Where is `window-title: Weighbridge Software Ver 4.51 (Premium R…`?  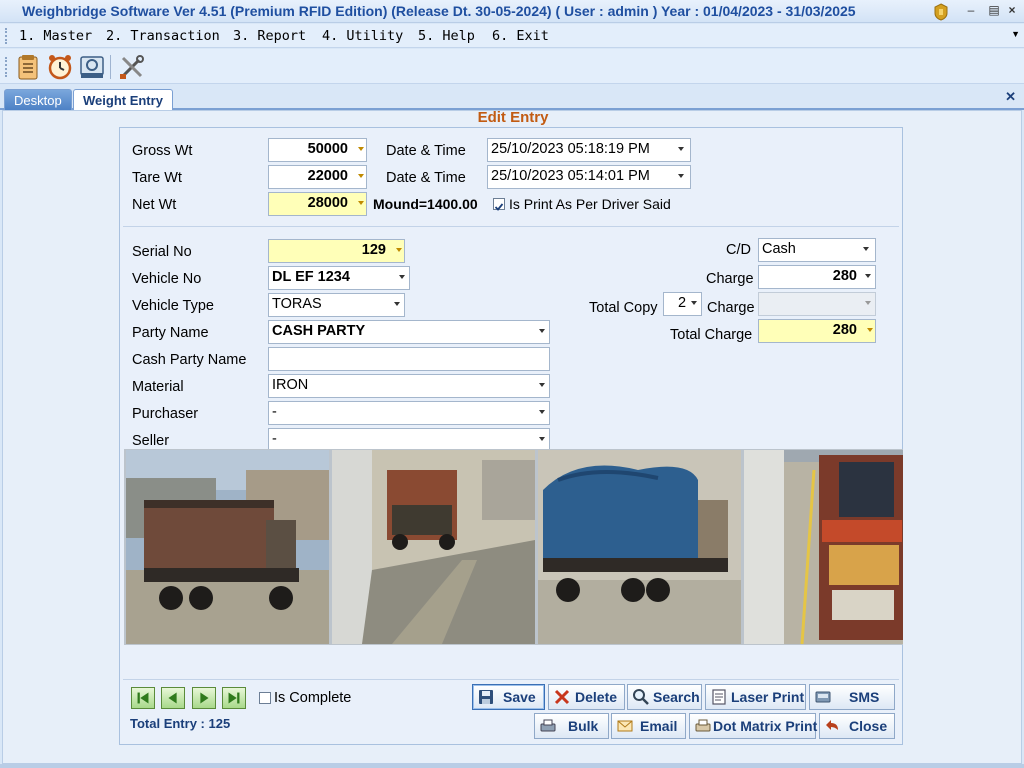 window-title: Weighbridge Software Ver 4.51 (Premium R… is located at coordinates (439, 11).